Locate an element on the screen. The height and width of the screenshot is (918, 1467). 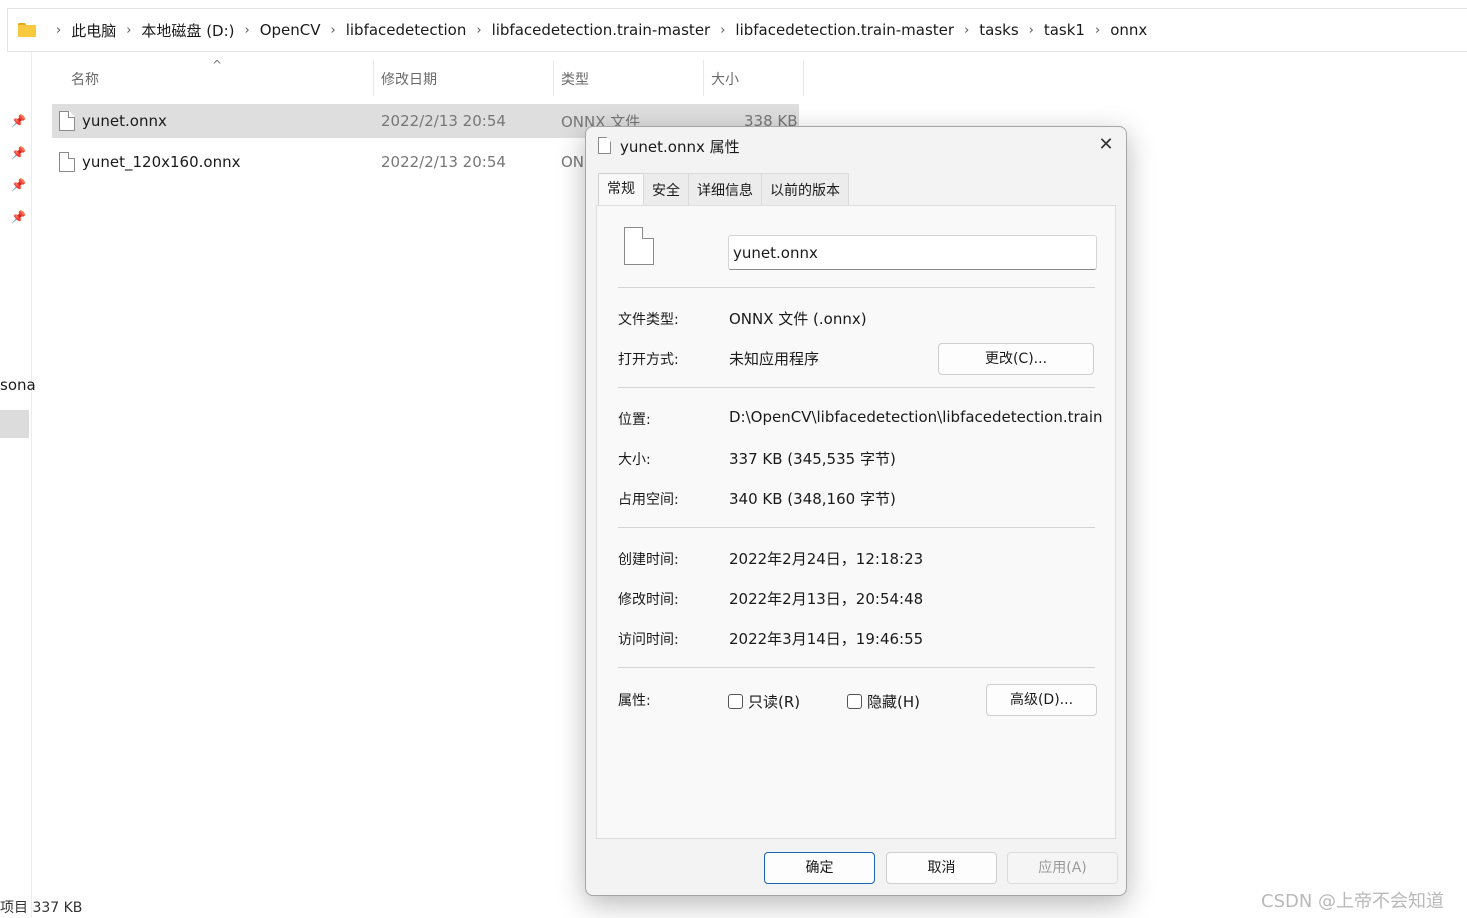
dialog-title: yunet.onnx 属性 is located at coordinates (680, 147).